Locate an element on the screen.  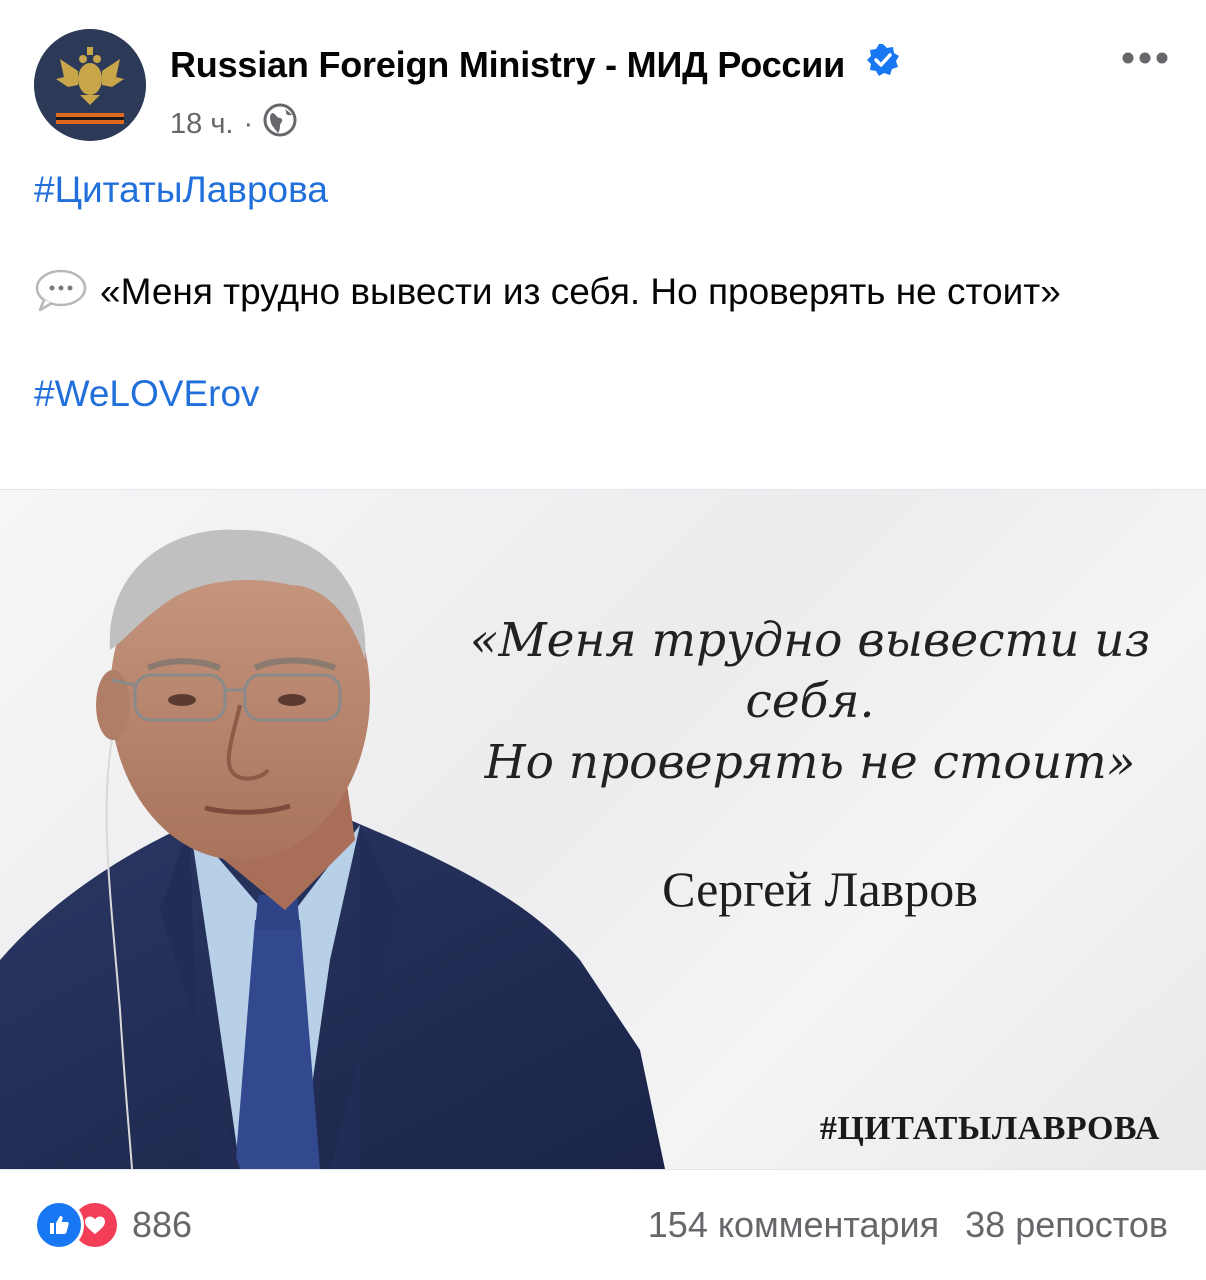
page-name: Russian Foreign Ministry - МИД России is located at coordinates (507, 64).